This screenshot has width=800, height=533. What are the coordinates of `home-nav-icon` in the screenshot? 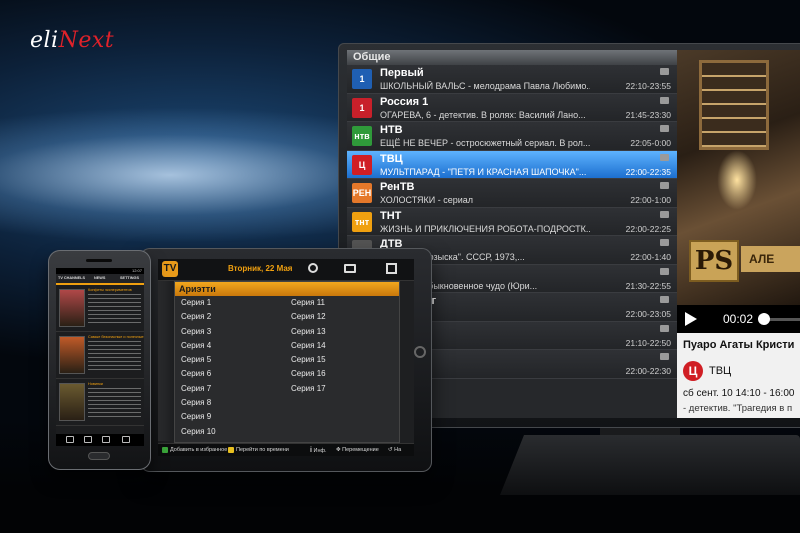 It's located at (88, 439).